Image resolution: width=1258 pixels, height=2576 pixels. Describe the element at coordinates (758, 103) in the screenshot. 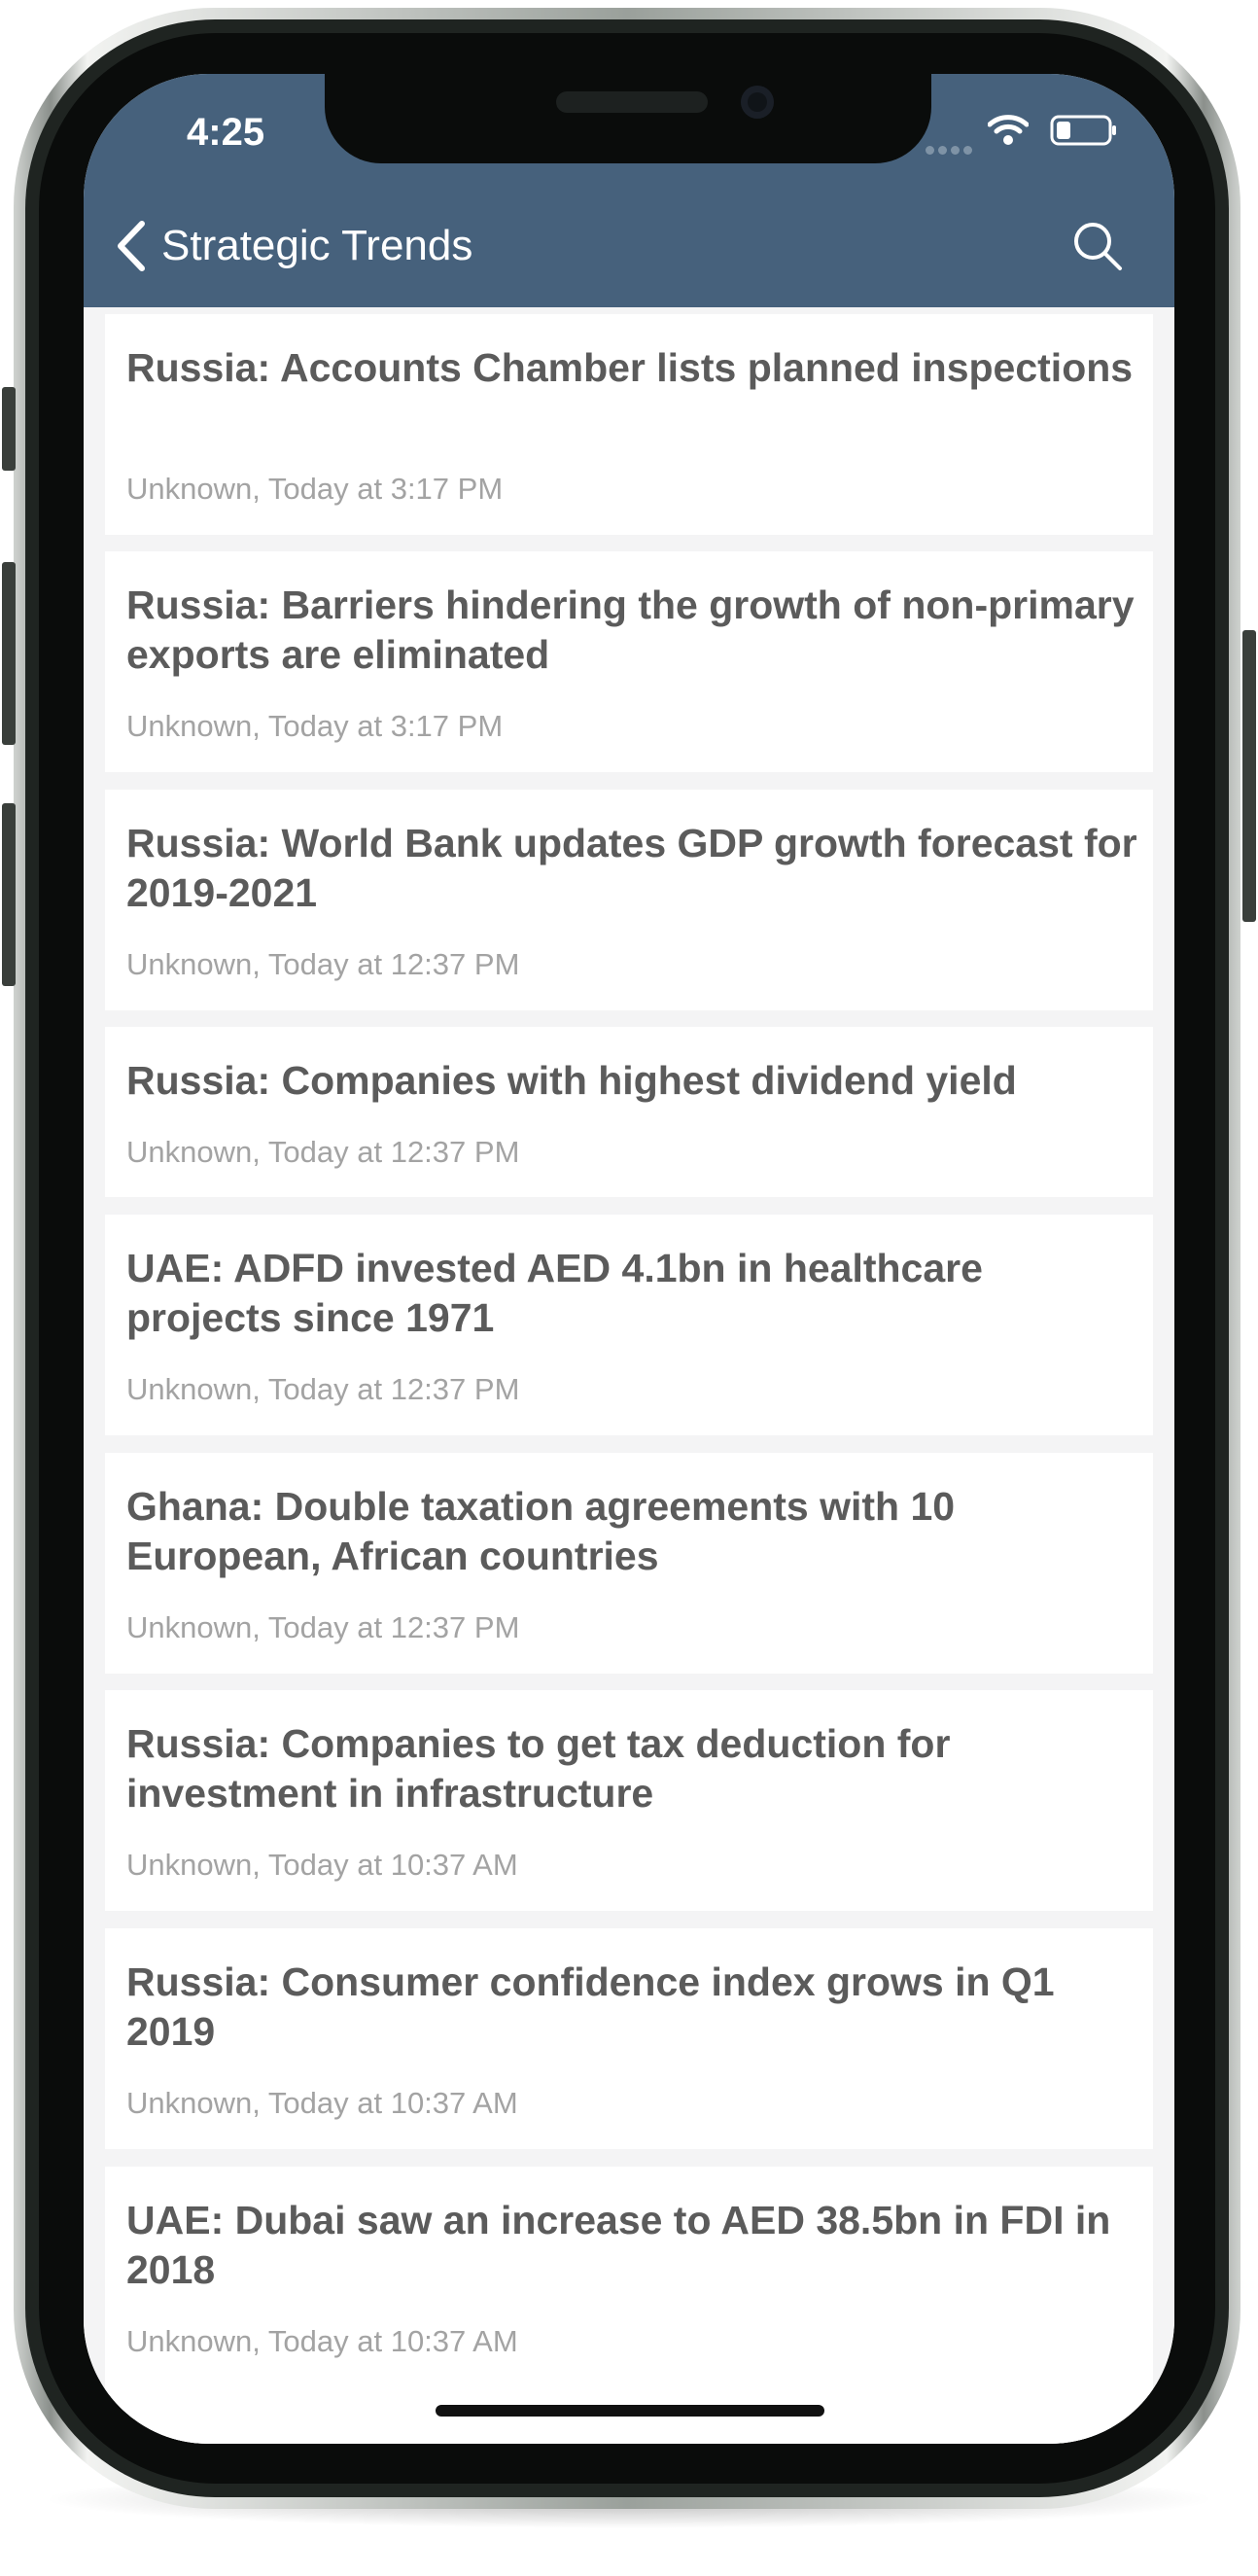

I see `front-camera` at that location.